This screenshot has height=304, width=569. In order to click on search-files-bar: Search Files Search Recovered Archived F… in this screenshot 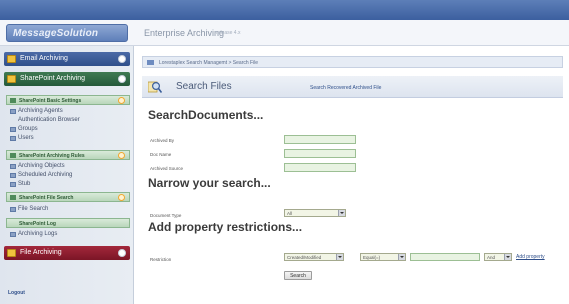, I will do `click(352, 87)`.